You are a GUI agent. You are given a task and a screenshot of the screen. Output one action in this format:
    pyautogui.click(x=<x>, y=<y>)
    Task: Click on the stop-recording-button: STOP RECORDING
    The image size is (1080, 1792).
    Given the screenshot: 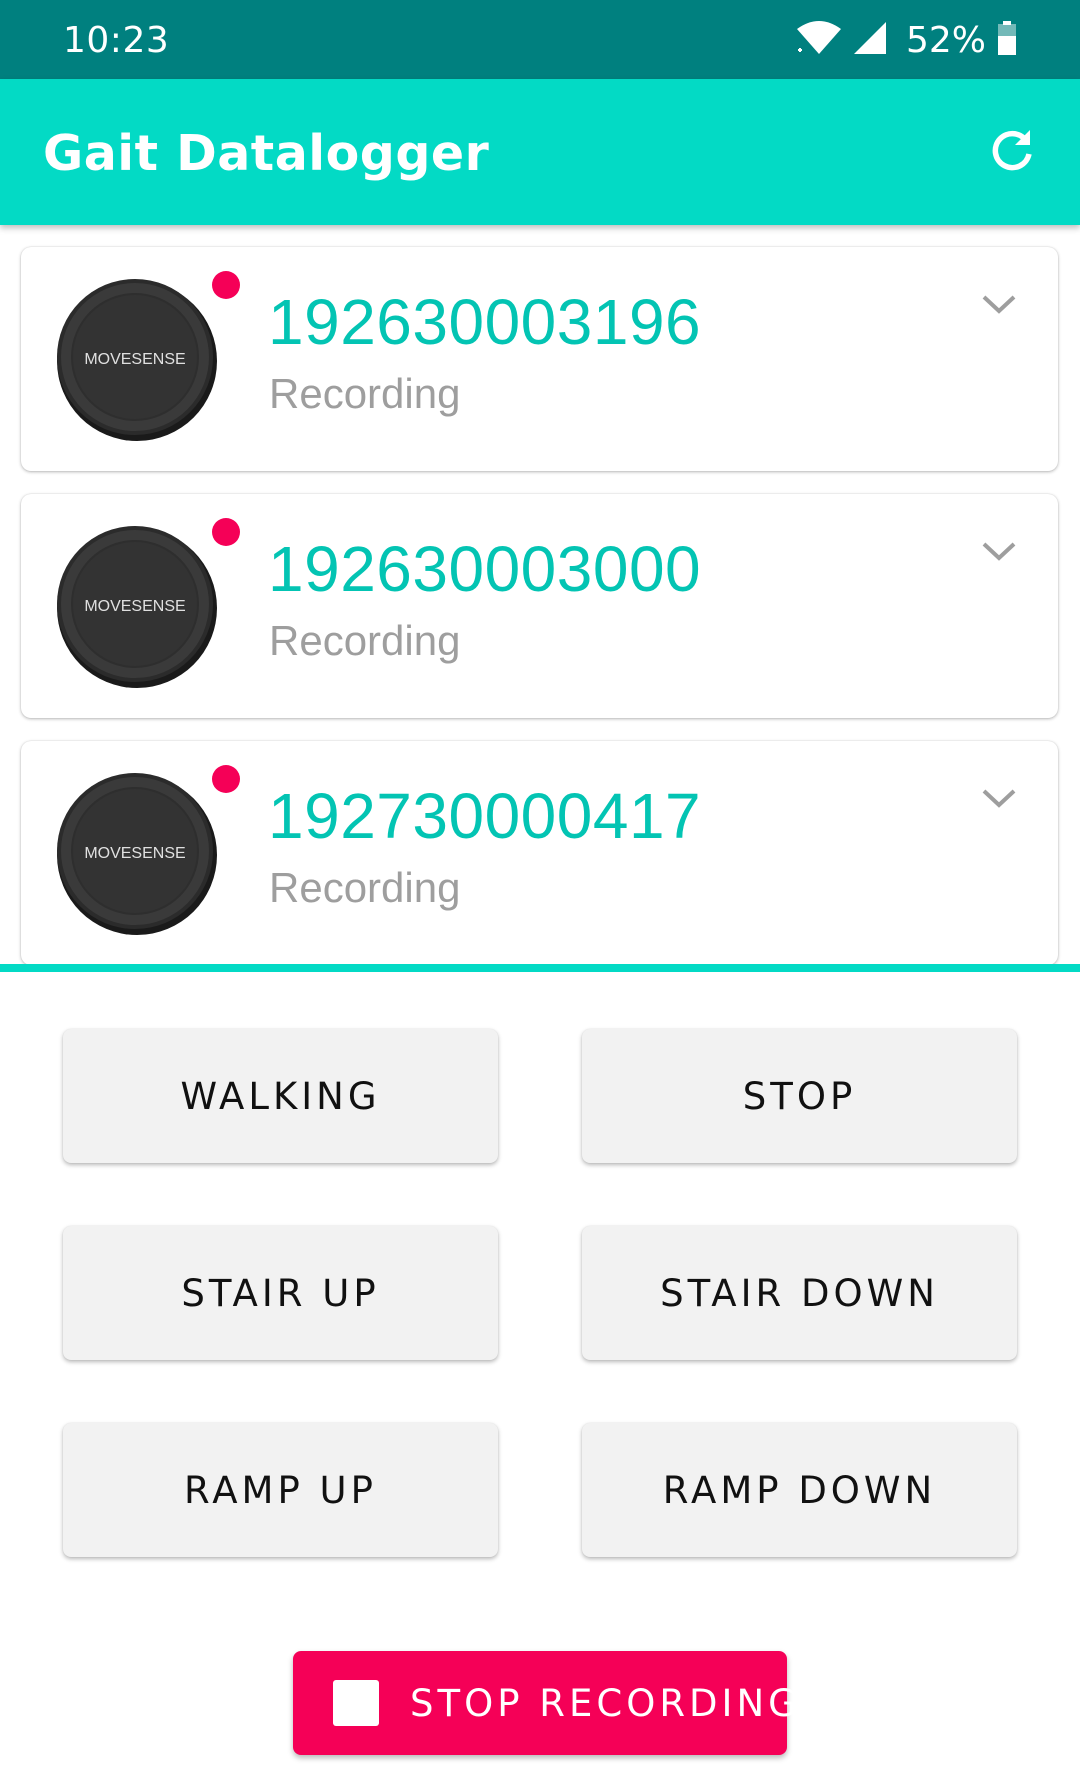 What is the action you would take?
    pyautogui.click(x=545, y=1703)
    